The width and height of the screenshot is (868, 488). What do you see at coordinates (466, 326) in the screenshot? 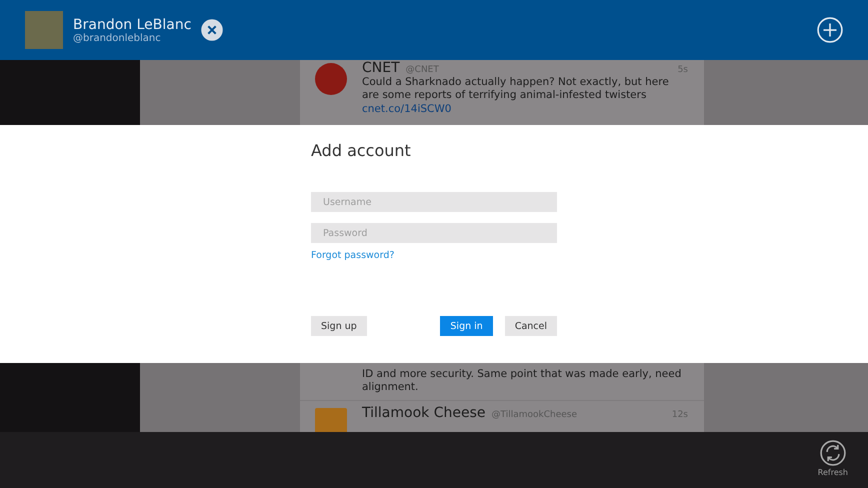
I see `dialog-button: Sign in` at bounding box center [466, 326].